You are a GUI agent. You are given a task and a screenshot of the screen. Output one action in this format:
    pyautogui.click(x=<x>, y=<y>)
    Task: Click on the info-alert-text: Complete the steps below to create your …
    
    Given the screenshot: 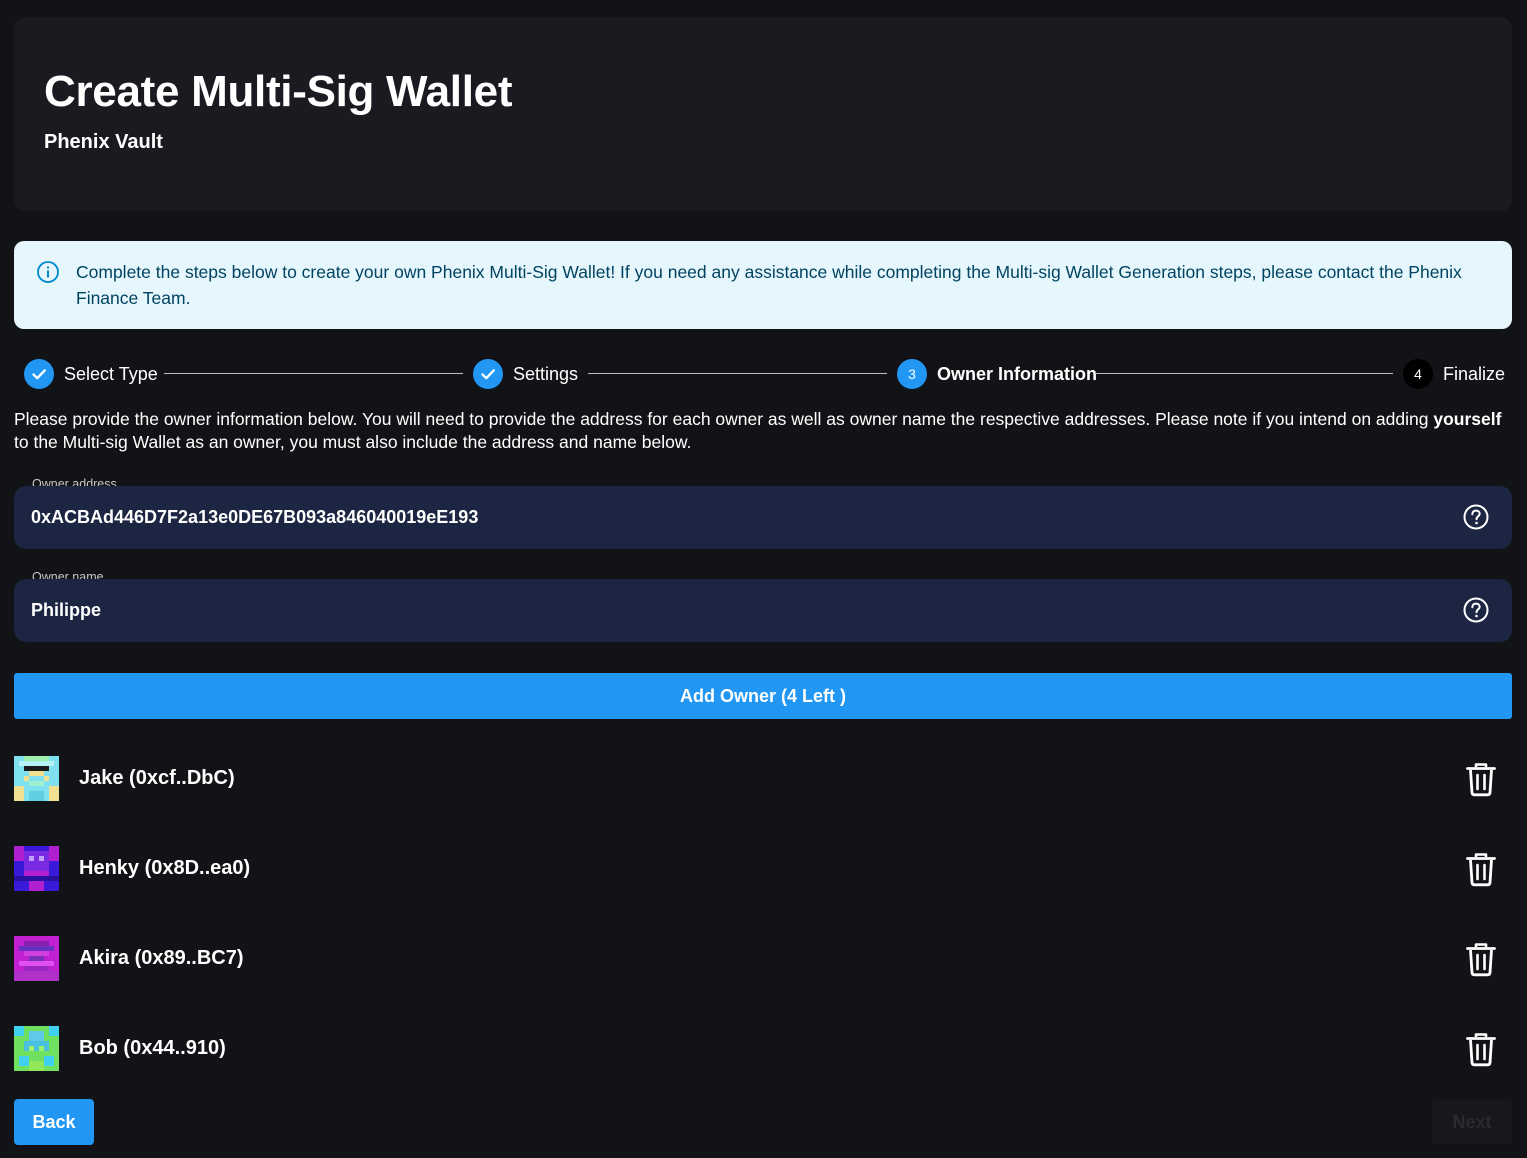 What is the action you would take?
    pyautogui.click(x=769, y=285)
    